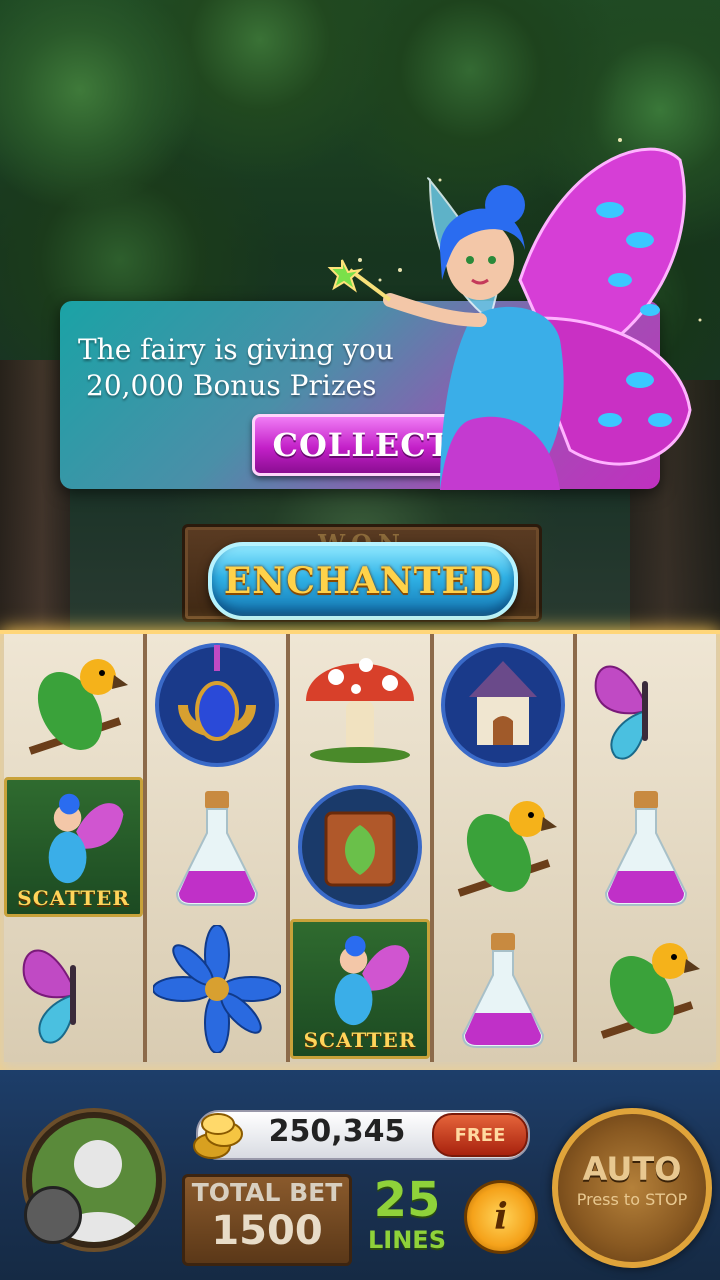 Image resolution: width=720 pixels, height=1280 pixels. Describe the element at coordinates (632, 1199) in the screenshot. I see `auto-sublabel: Press to STOP` at that location.